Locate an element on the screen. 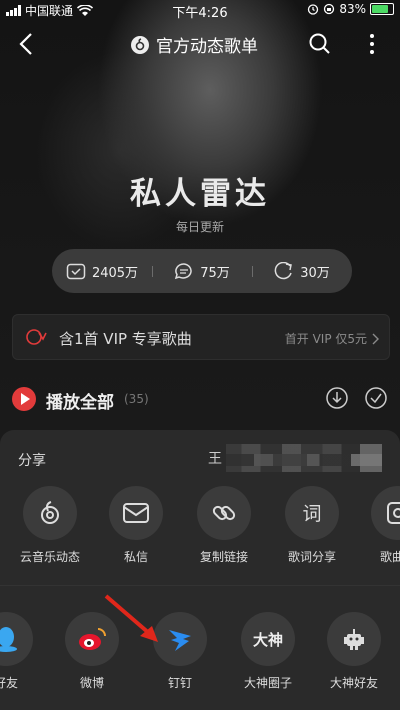  vip-banner: 含1首 VIP 专享歌曲 首开 VIP 仅5元 is located at coordinates (201, 337).